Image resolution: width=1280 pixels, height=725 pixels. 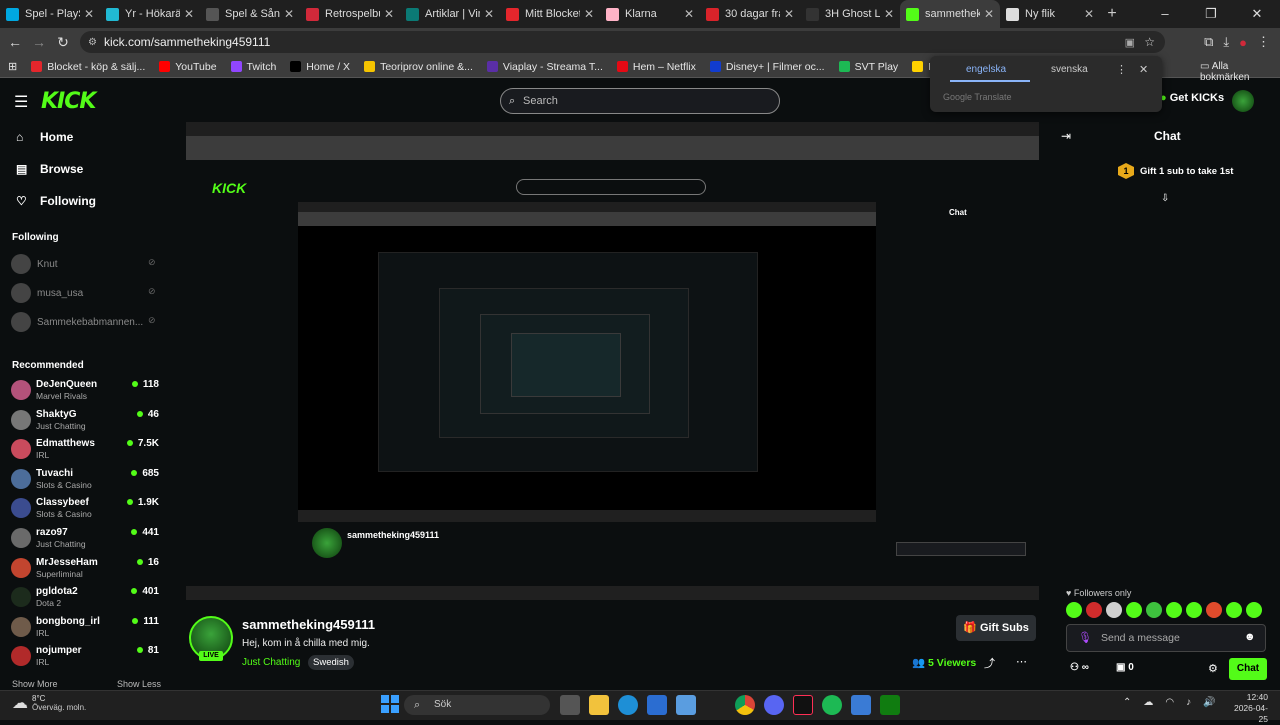 I want to click on chat-coins: ▣ 0, so click(x=1125, y=667).